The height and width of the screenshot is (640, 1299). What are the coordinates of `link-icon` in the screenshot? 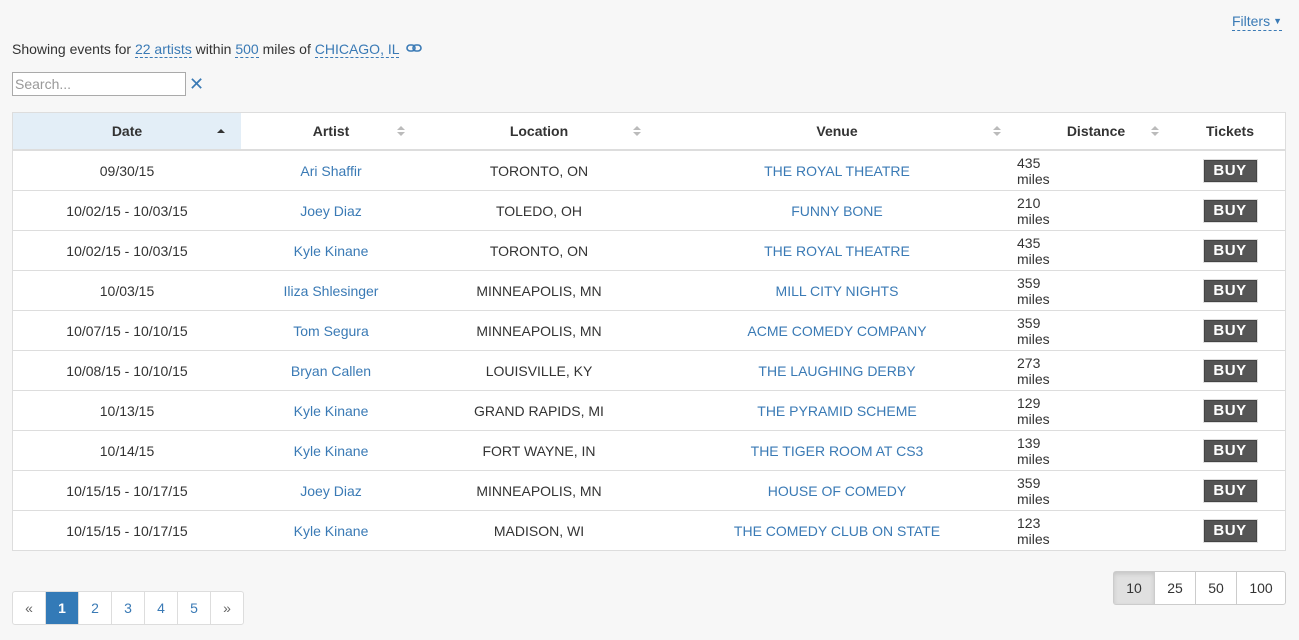 It's located at (414, 48).